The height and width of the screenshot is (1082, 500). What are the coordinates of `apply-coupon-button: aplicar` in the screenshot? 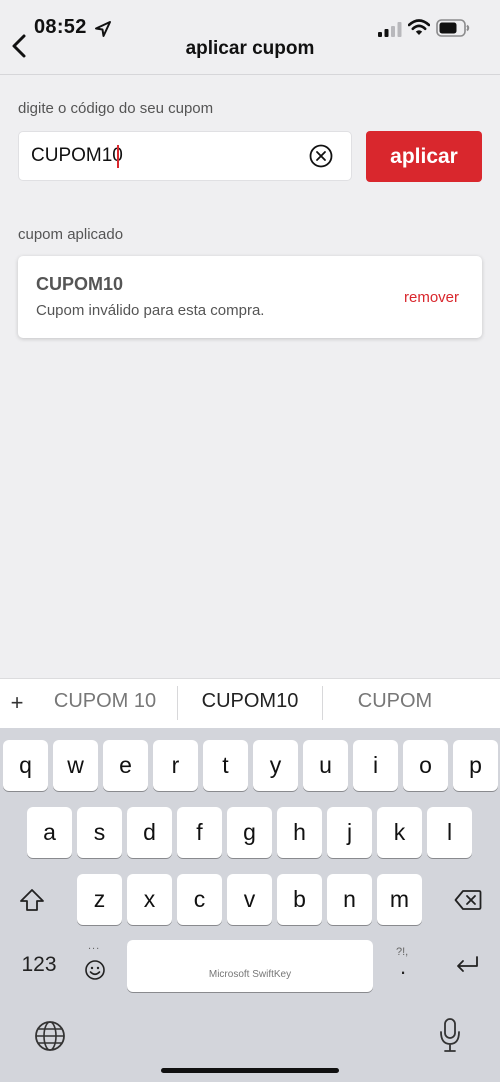 It's located at (424, 156).